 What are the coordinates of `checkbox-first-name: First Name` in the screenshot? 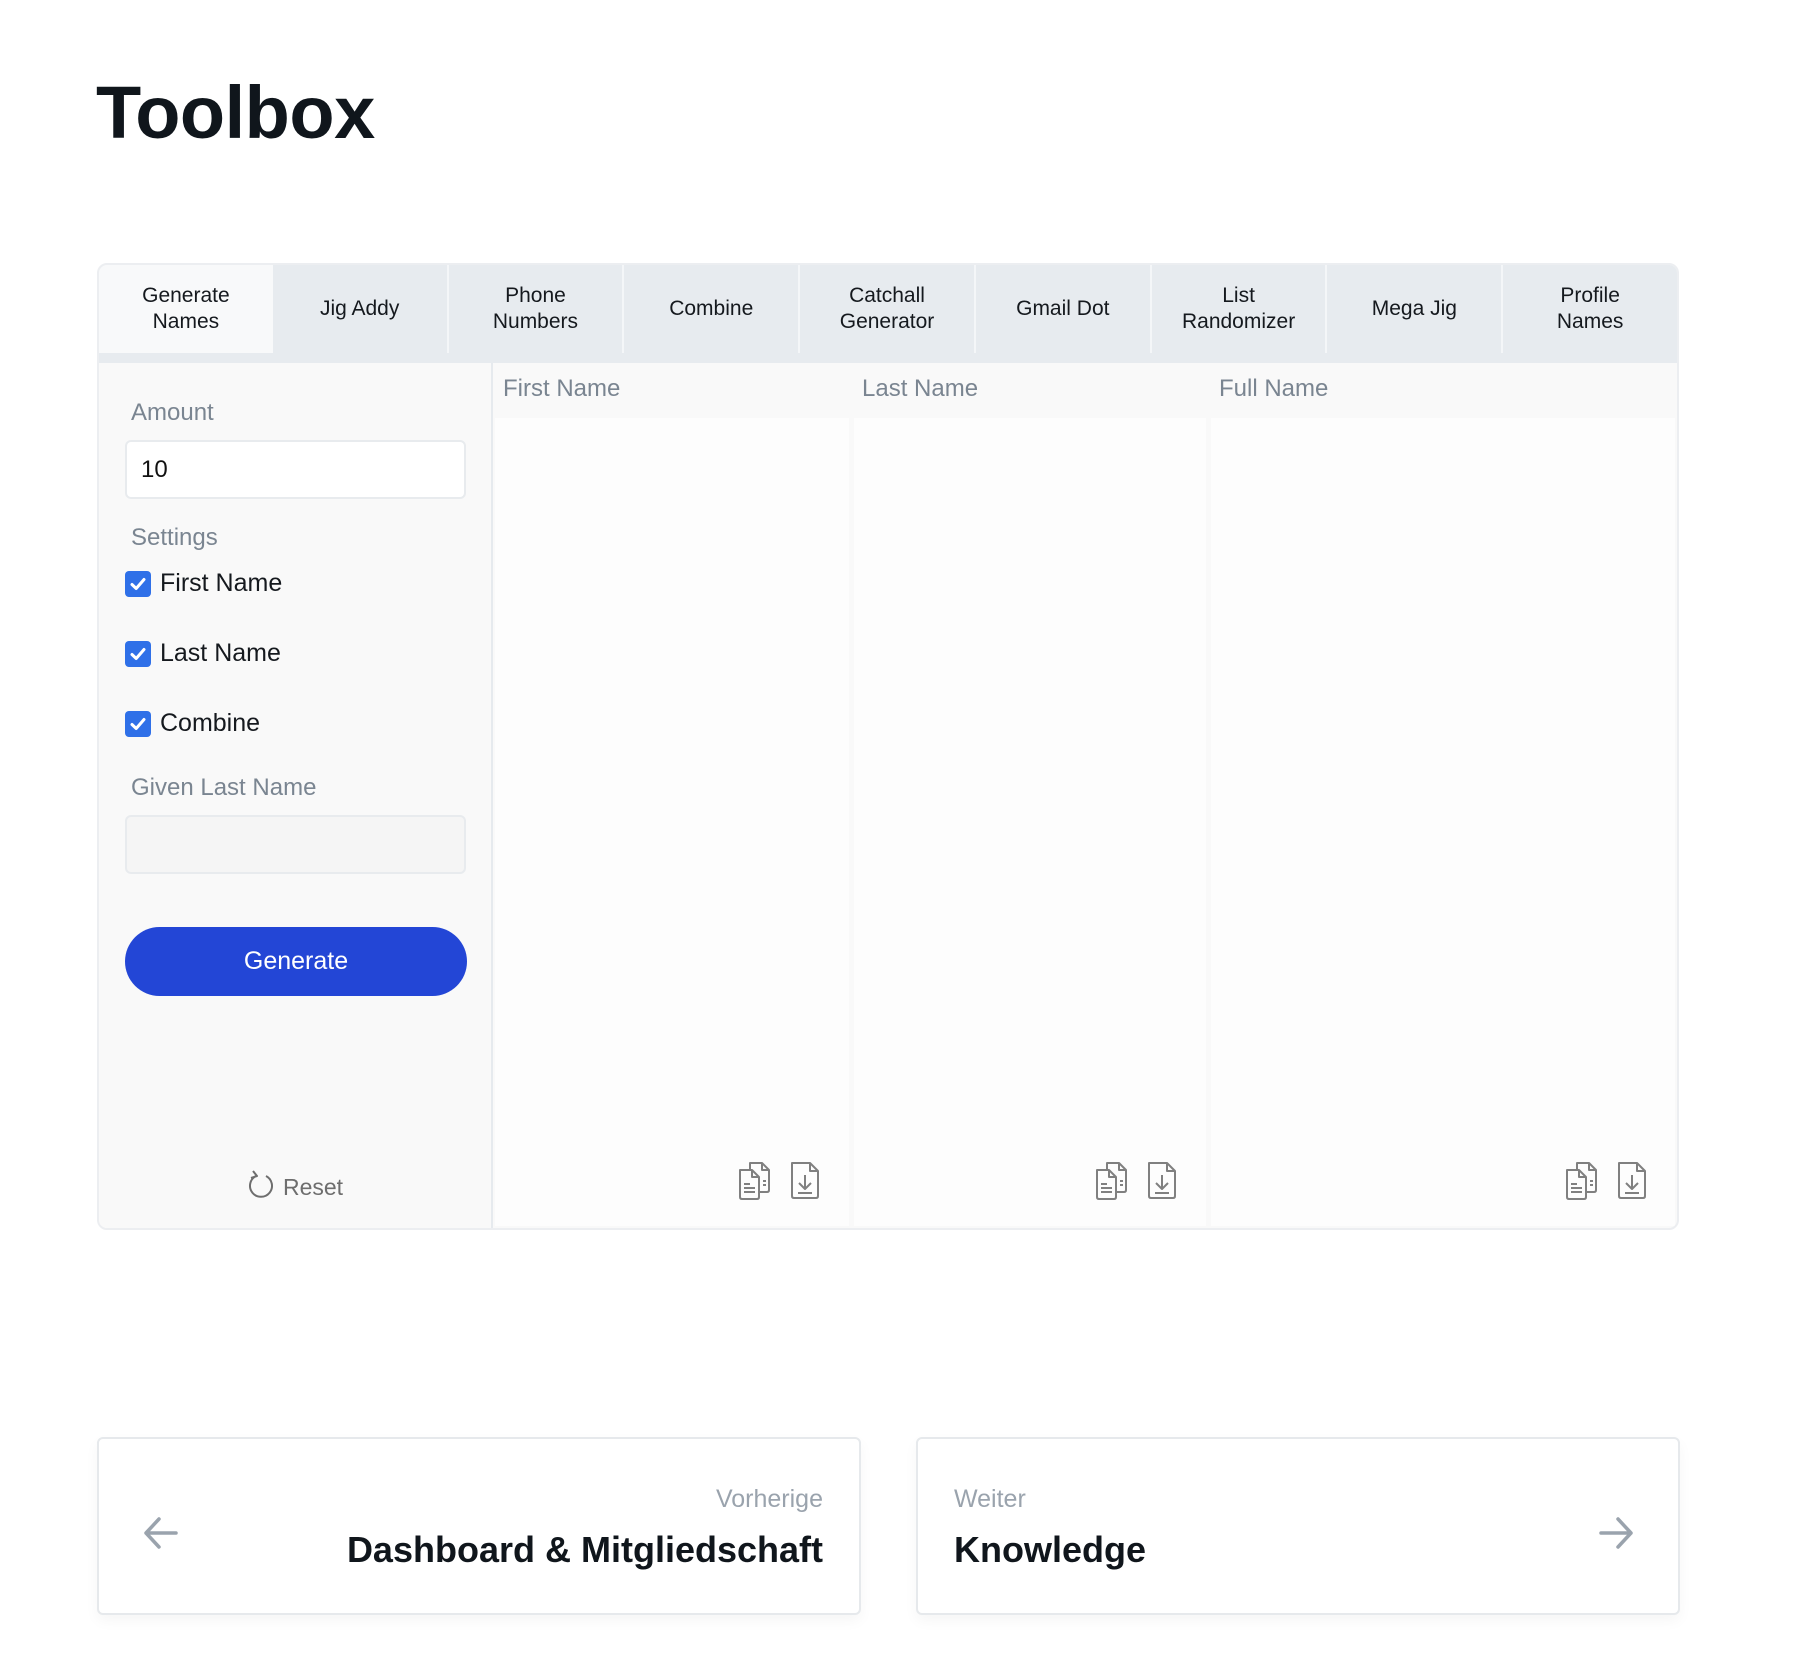 It's located at (203, 583).